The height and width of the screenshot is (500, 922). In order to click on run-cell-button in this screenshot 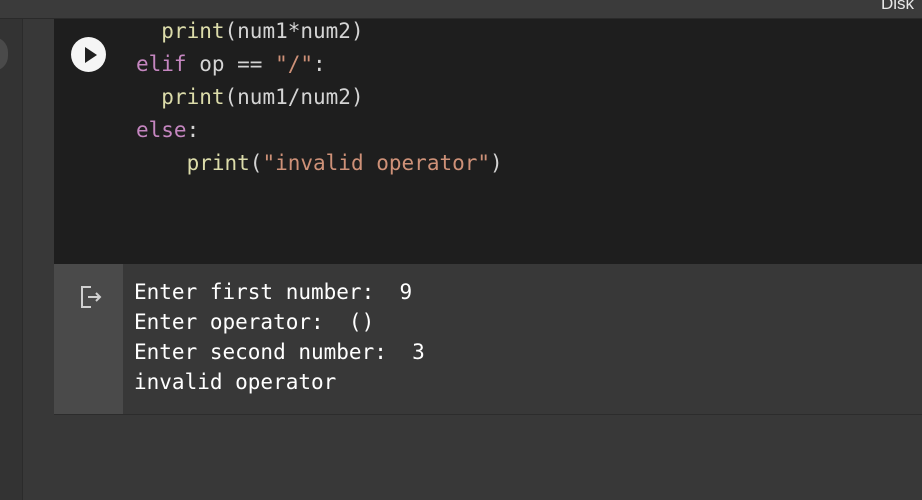, I will do `click(88, 54)`.